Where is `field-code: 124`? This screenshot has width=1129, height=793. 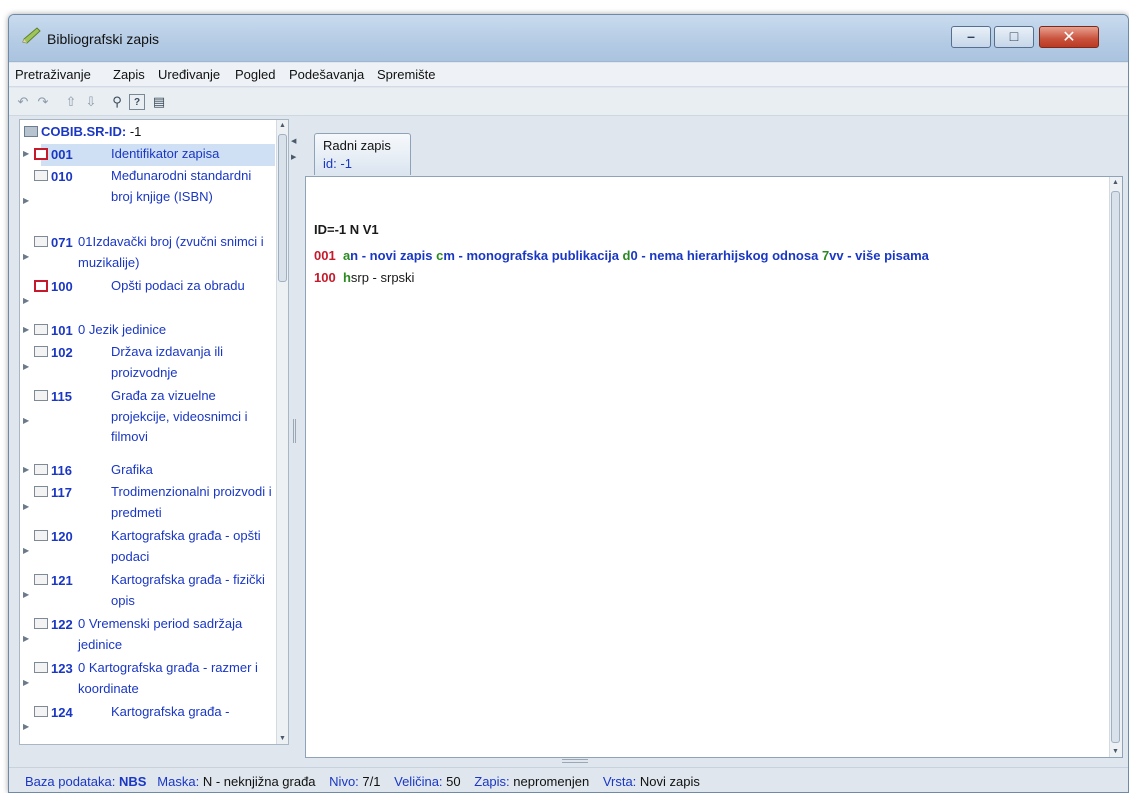 field-code: 124 is located at coordinates (62, 712).